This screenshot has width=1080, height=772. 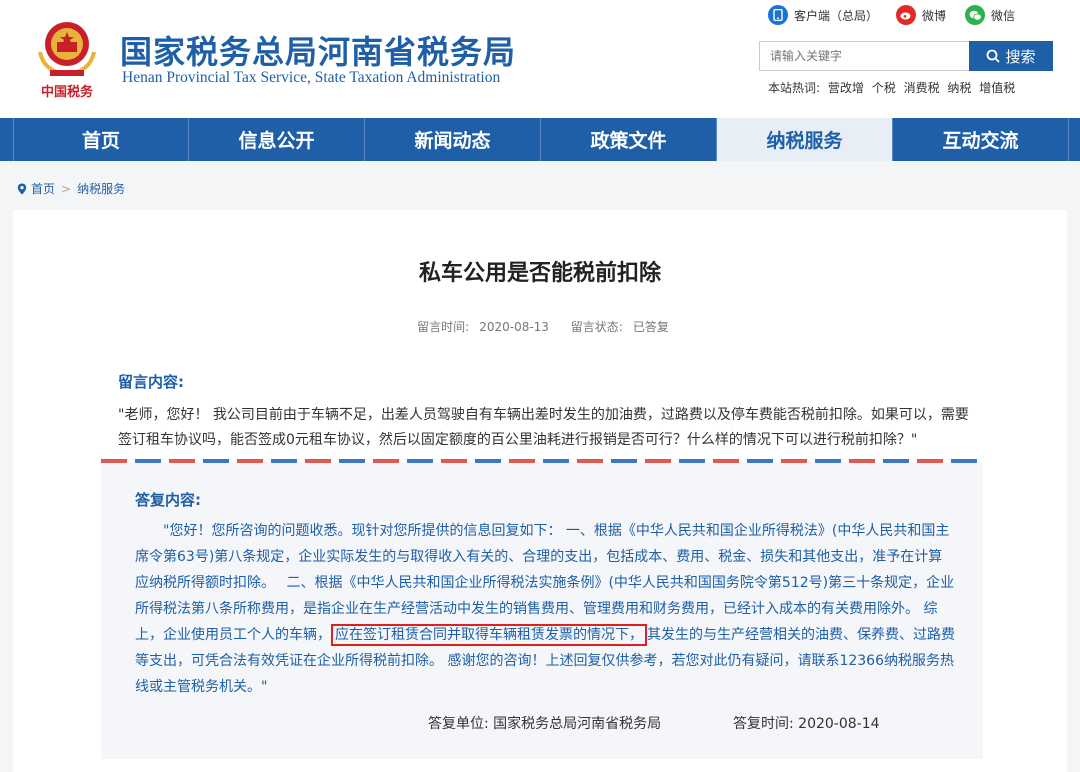 I want to click on question-heading: 留言内容:, so click(x=151, y=382).